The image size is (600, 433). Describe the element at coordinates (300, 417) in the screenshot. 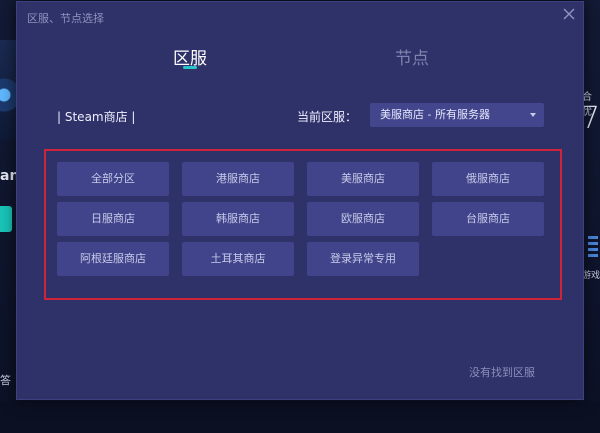

I see `background-footer` at that location.